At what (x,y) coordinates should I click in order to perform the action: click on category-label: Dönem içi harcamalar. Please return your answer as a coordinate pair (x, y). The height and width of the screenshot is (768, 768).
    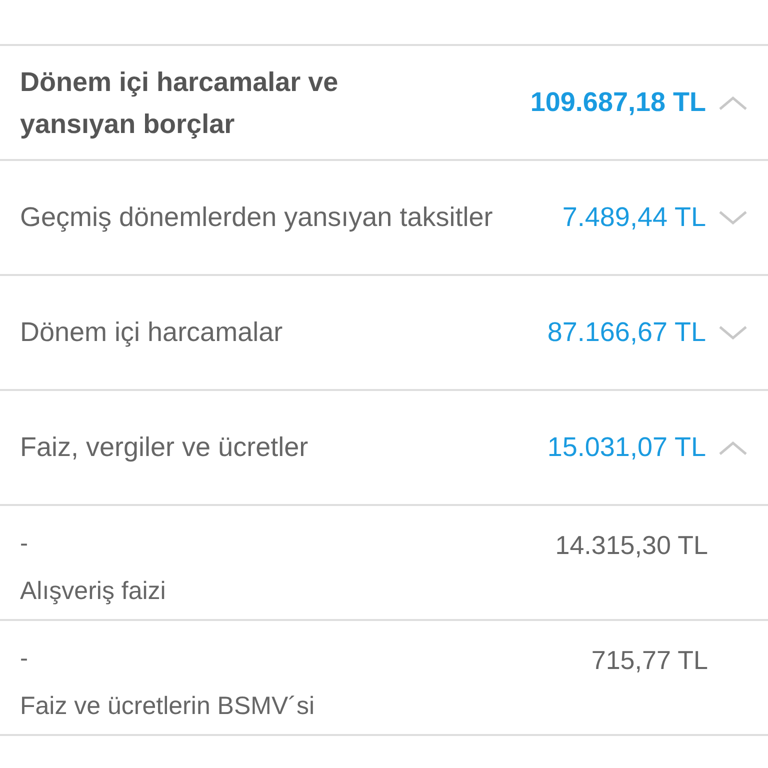
    Looking at the image, I should click on (151, 333).